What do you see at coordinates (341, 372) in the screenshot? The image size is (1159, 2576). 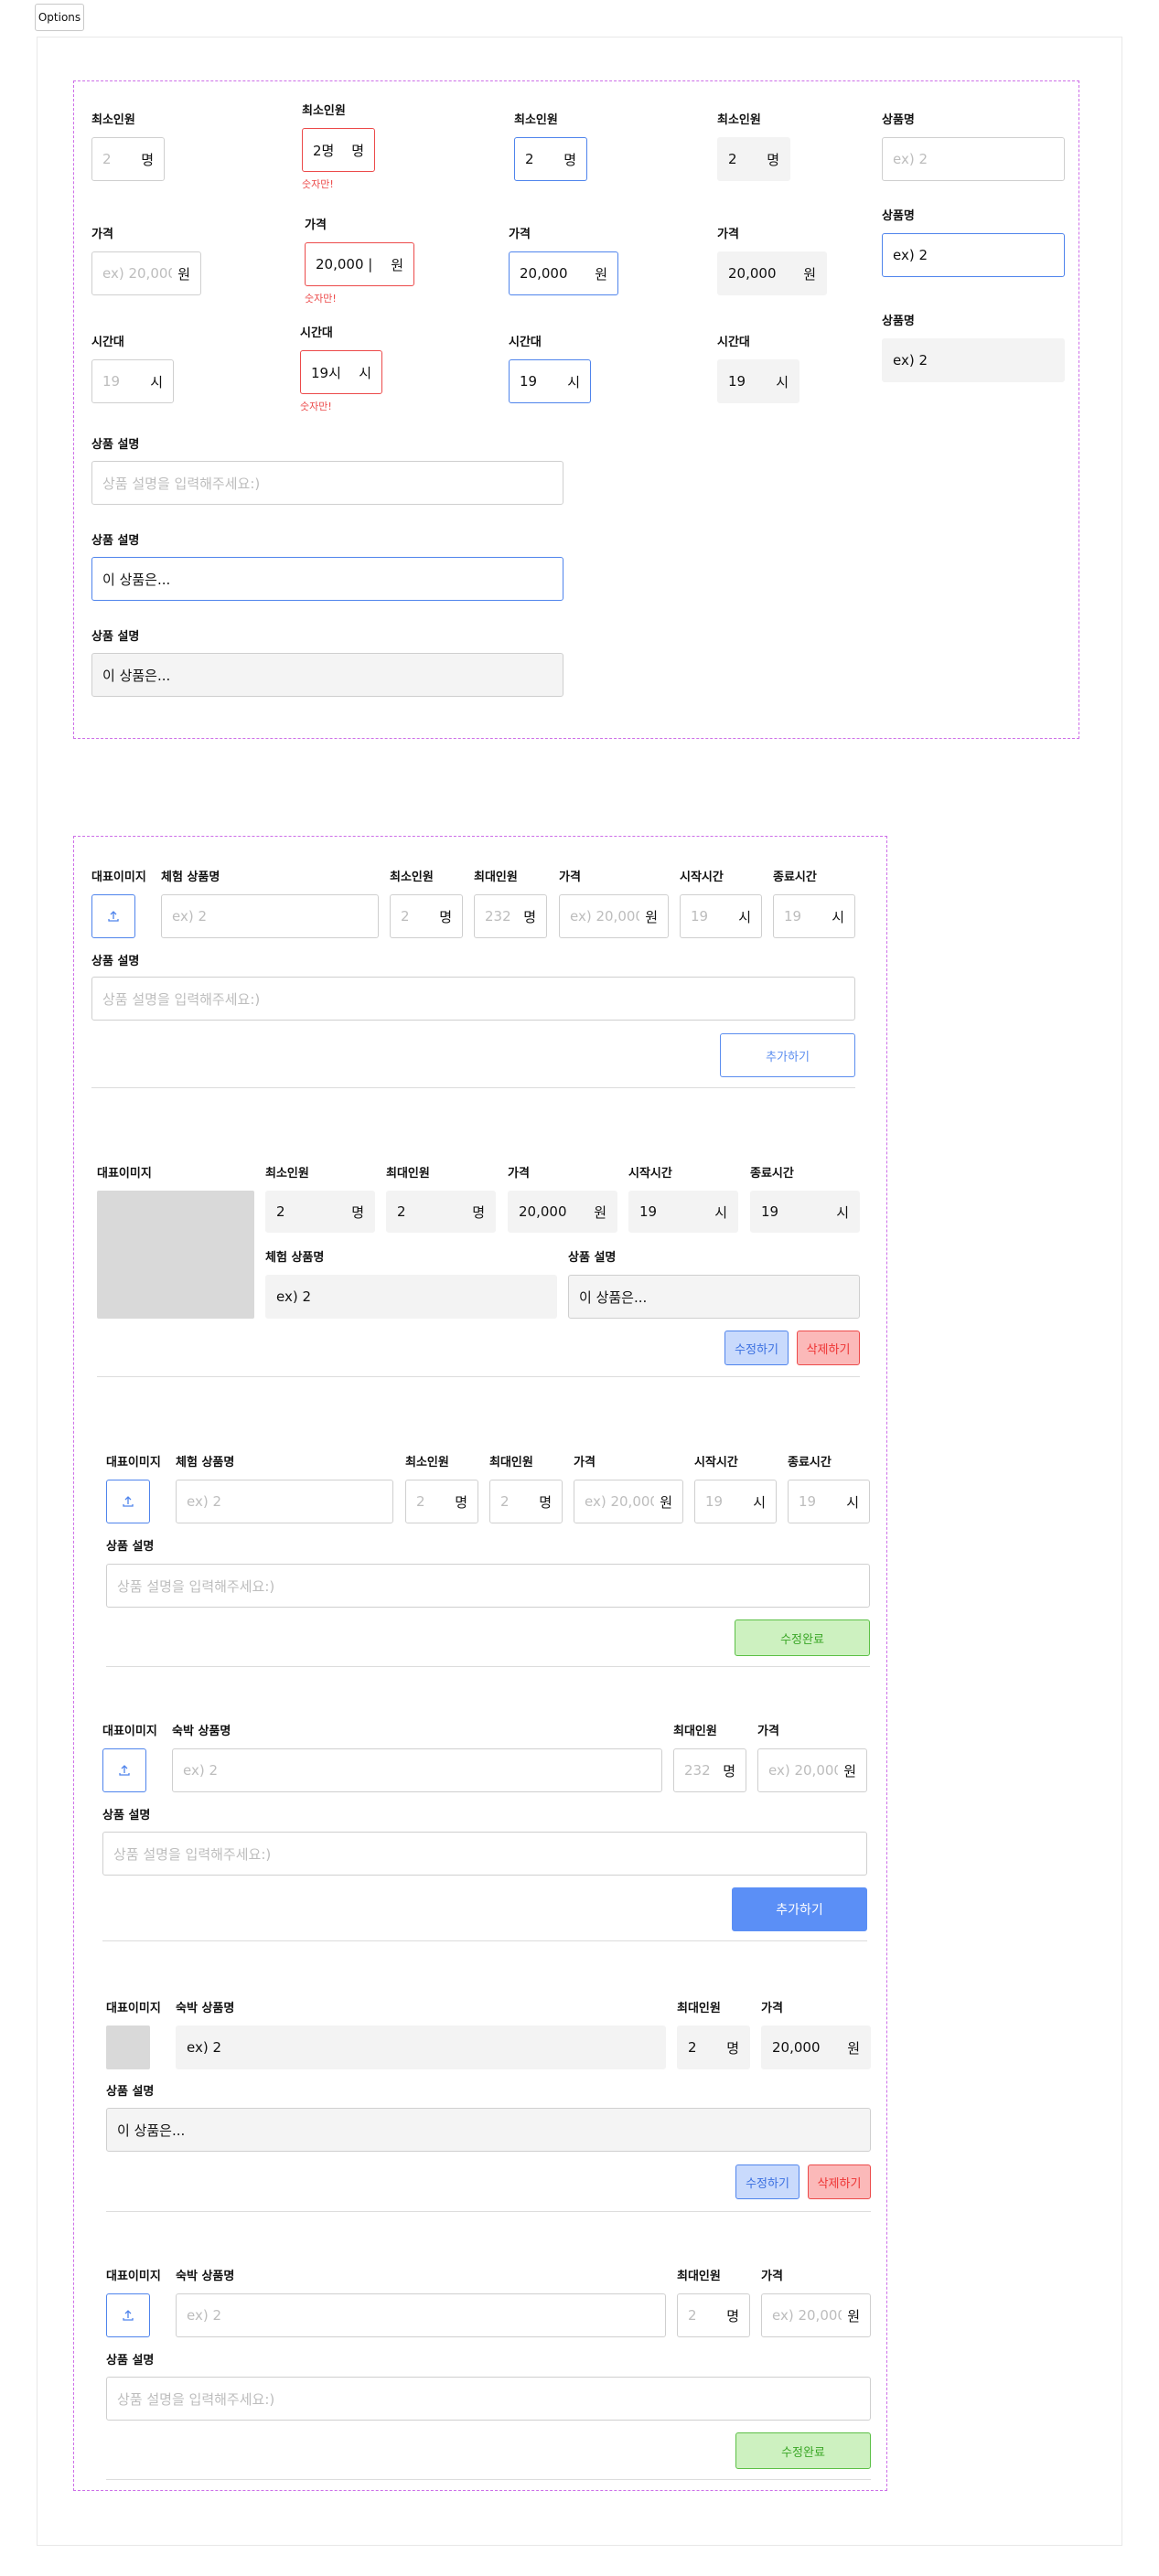 I see `time-input-error: 19시 시` at bounding box center [341, 372].